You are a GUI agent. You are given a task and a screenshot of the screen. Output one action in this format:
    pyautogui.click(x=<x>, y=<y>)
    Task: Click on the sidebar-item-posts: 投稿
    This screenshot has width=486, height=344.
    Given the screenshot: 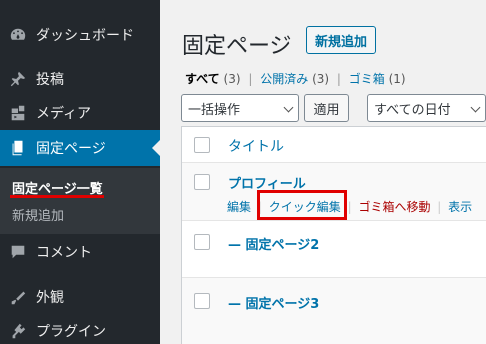 What is the action you would take?
    pyautogui.click(x=80, y=79)
    